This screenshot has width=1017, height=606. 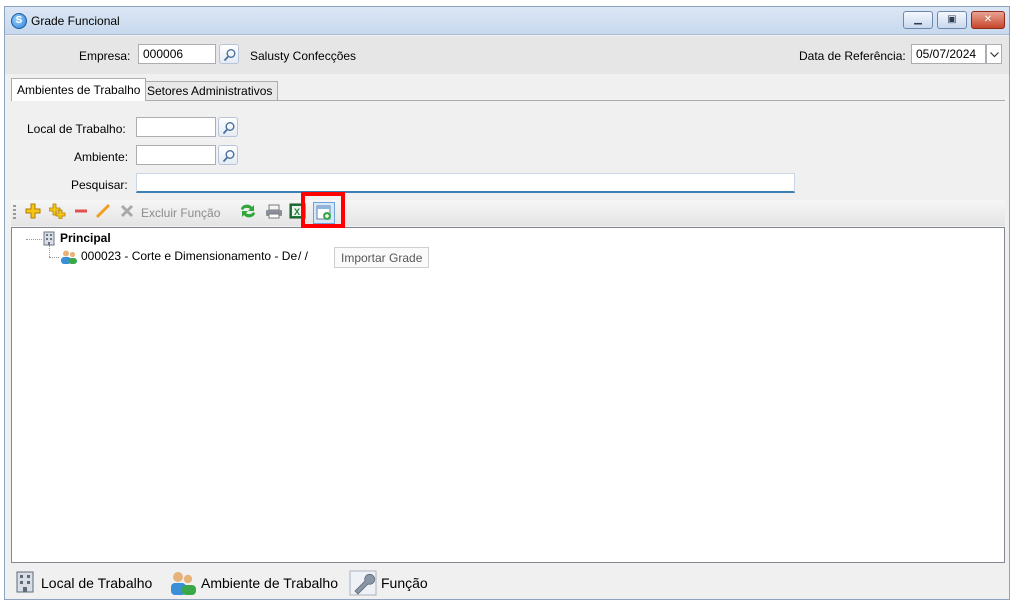 I want to click on empresa-code-field: 000006, so click(x=177, y=54).